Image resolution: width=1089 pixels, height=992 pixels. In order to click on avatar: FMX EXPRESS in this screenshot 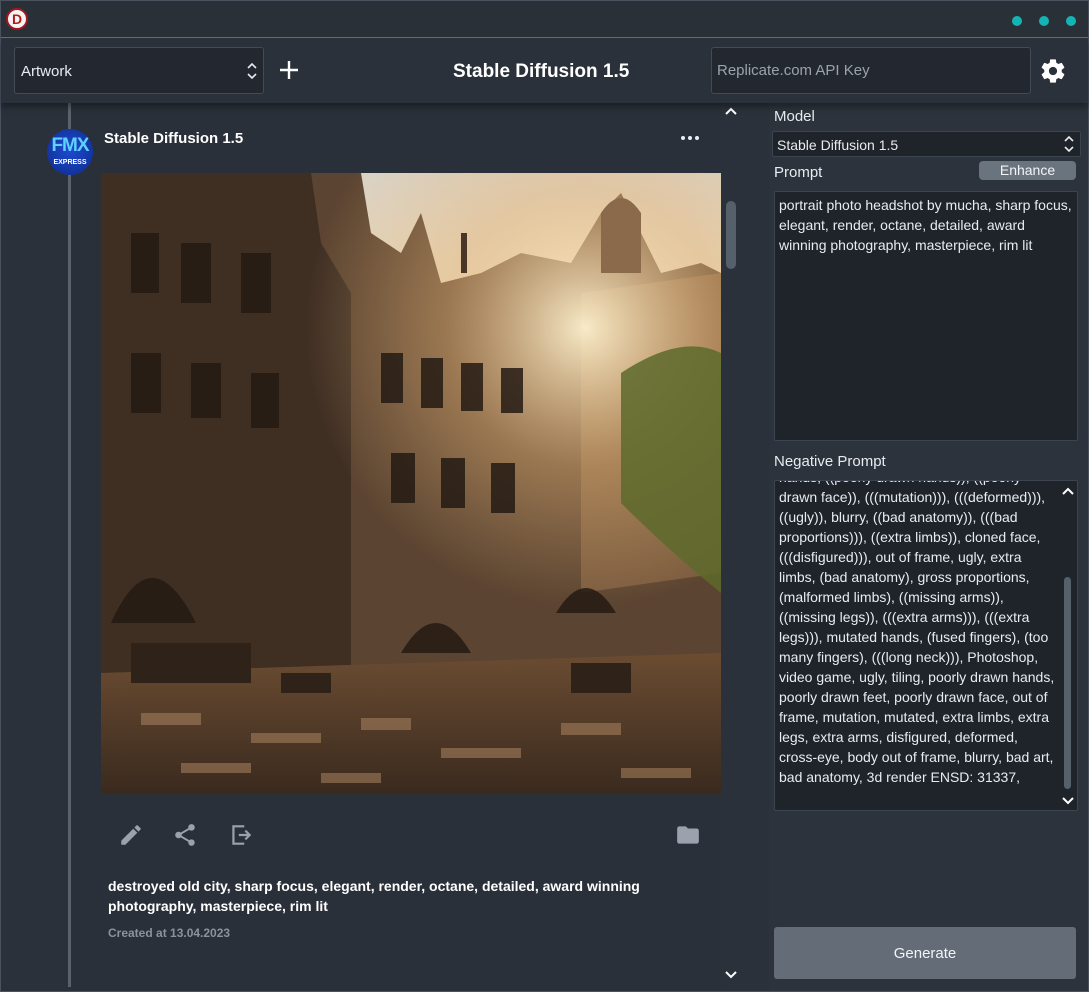, I will do `click(70, 152)`.